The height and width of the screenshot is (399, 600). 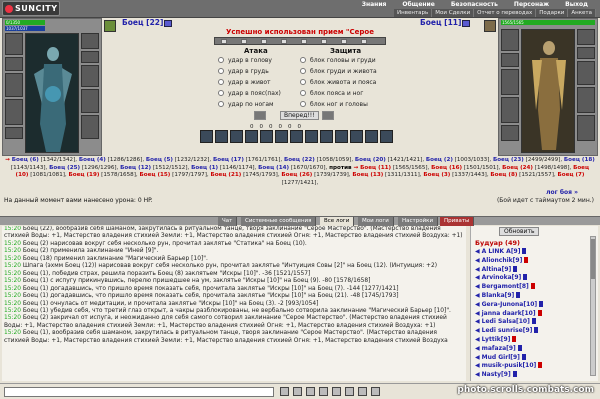 I want to click on users-scrollbar, so click(x=593, y=306).